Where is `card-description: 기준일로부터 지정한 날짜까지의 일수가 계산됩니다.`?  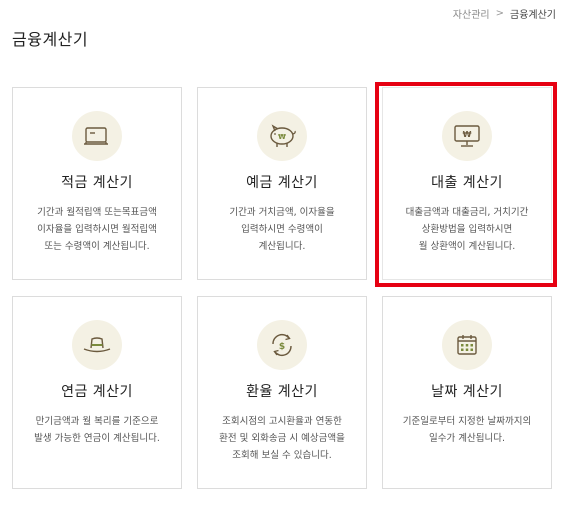
card-description: 기준일로부터 지정한 날짜까지의 일수가 계산됩니다. is located at coordinates (467, 430).